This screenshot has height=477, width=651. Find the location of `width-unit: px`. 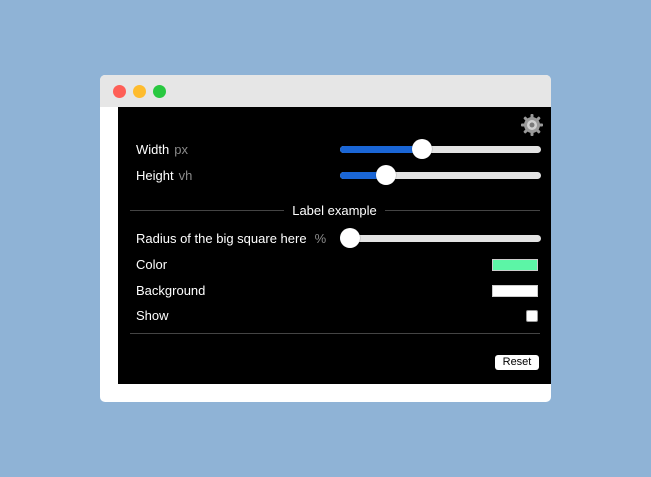

width-unit: px is located at coordinates (181, 149).